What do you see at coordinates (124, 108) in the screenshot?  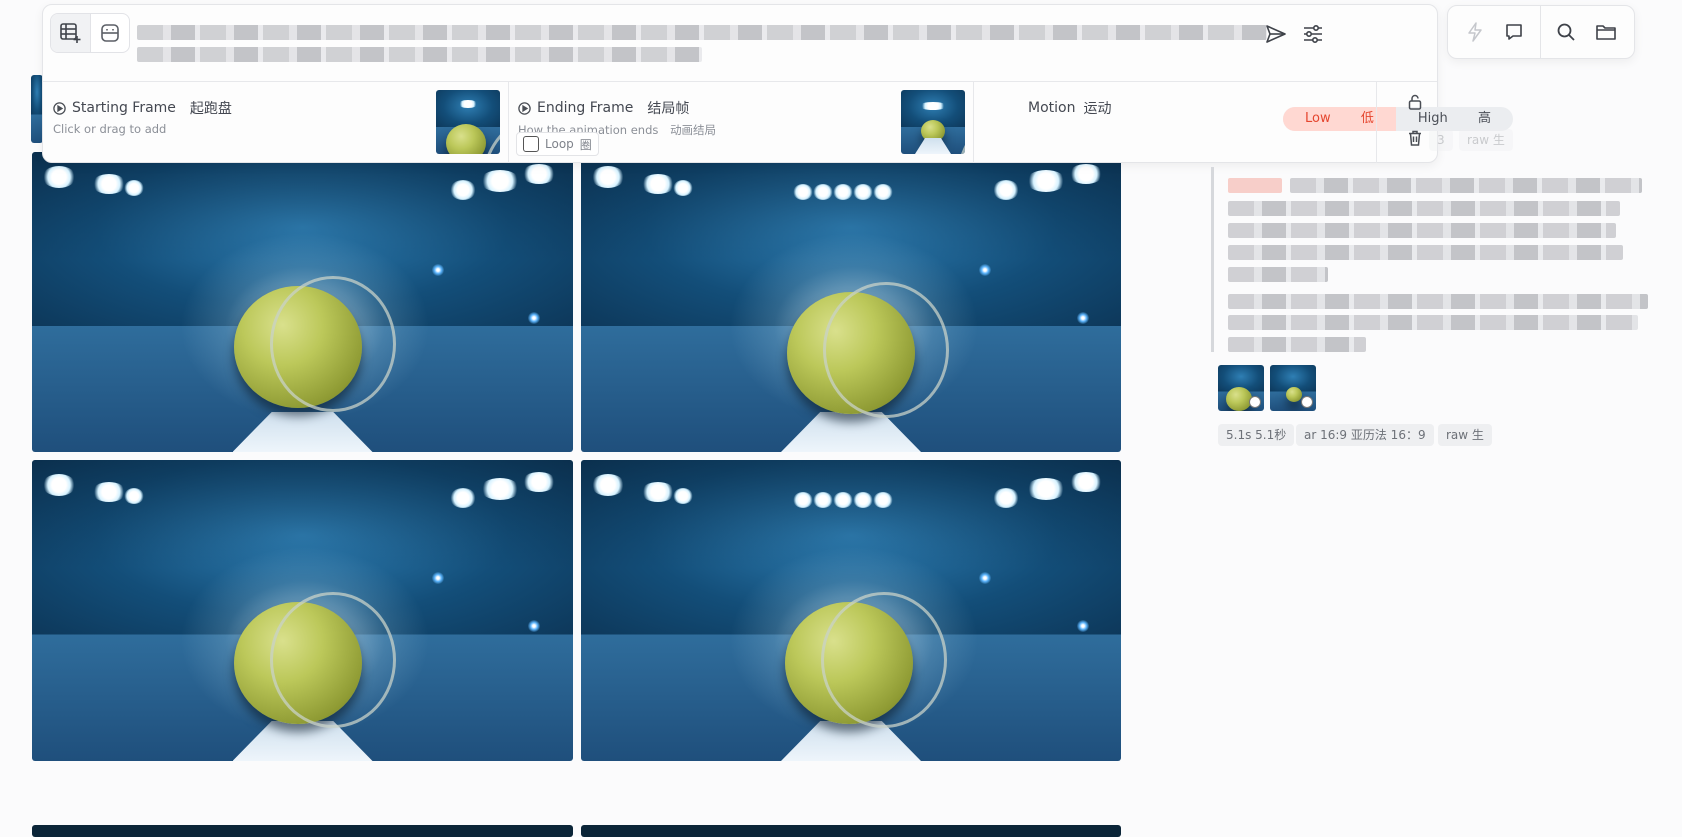 I see `starting-frame-label: Starting Frame` at bounding box center [124, 108].